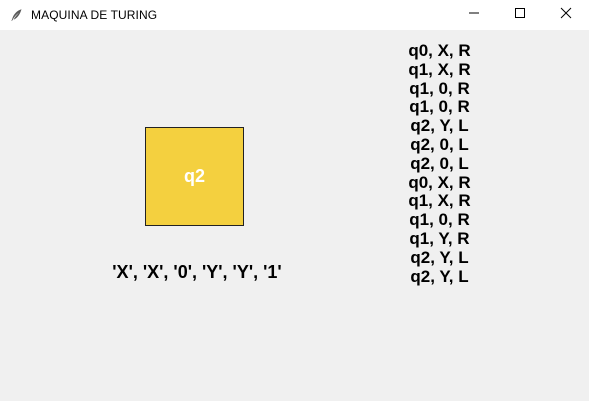  What do you see at coordinates (94, 15) in the screenshot?
I see `window-title: MAQUINA DE TURING` at bounding box center [94, 15].